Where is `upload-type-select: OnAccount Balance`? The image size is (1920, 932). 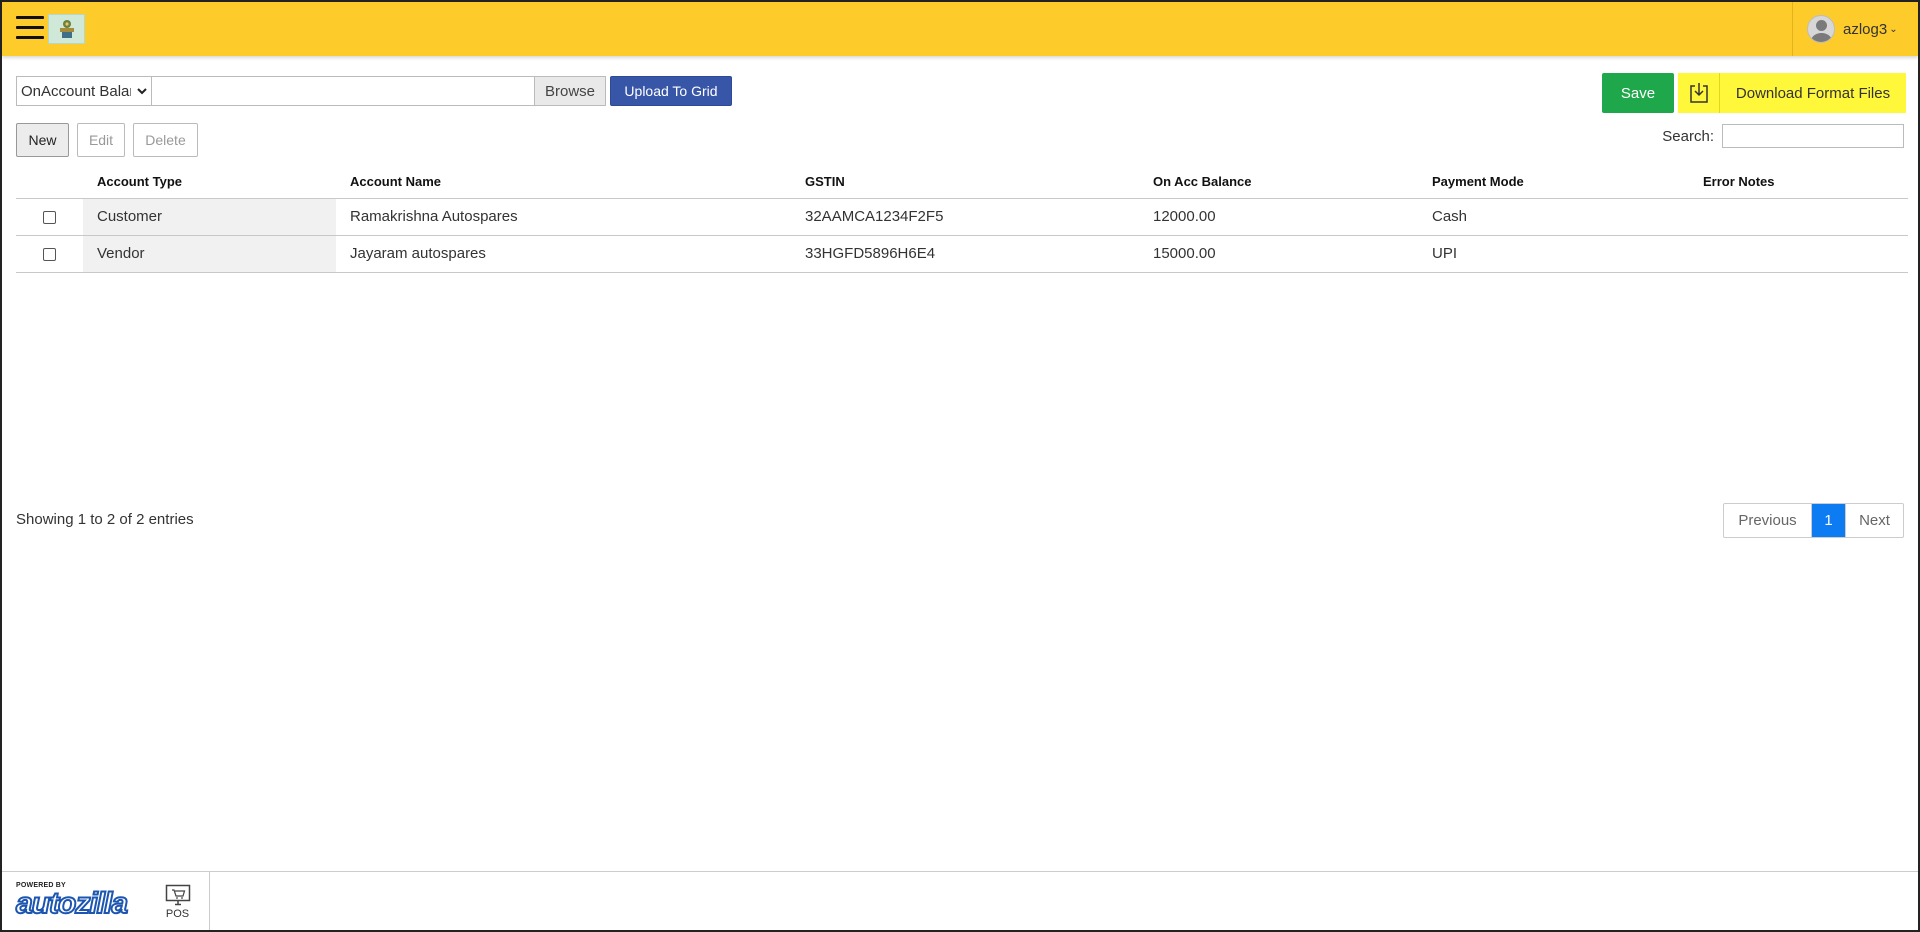 upload-type-select: OnAccount Balance is located at coordinates (84, 91).